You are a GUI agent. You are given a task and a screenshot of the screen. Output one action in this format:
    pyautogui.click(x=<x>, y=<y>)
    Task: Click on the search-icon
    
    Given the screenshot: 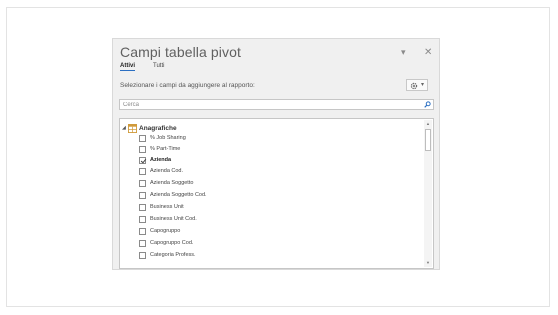 What is the action you would take?
    pyautogui.click(x=427, y=104)
    